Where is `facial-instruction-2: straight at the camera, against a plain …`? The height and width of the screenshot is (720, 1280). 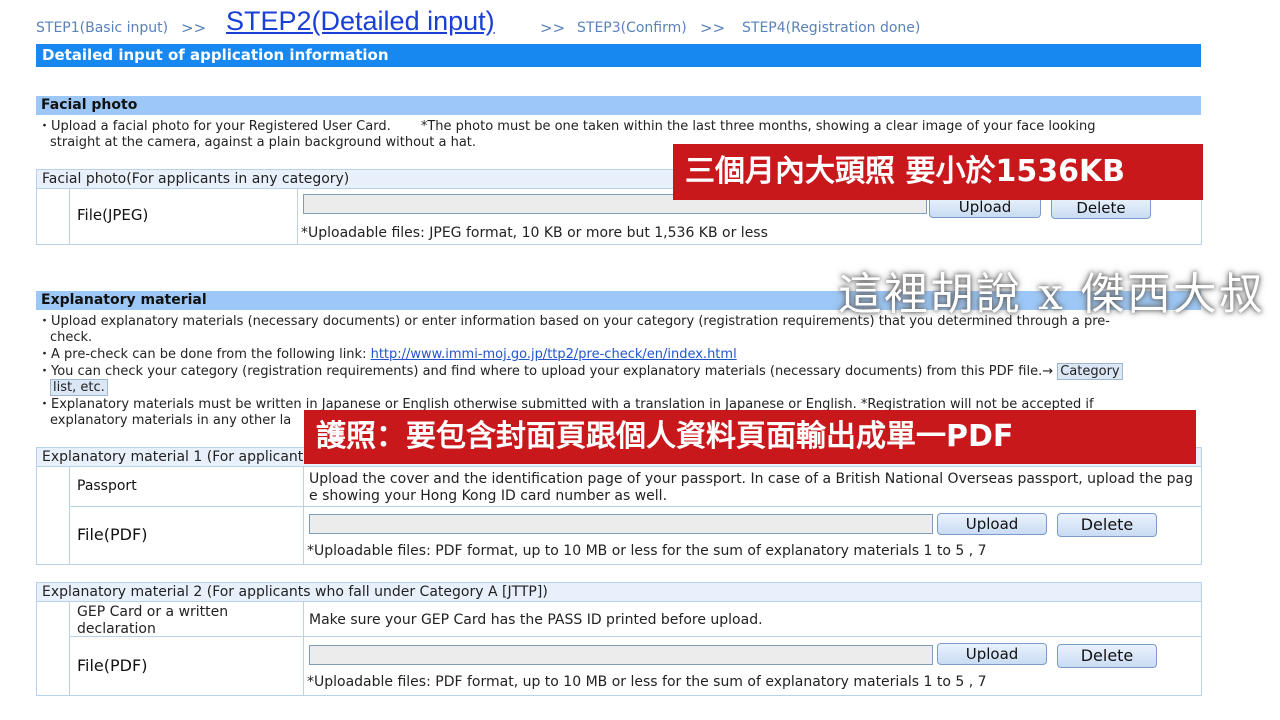 facial-instruction-2: straight at the camera, against a plain … is located at coordinates (263, 142).